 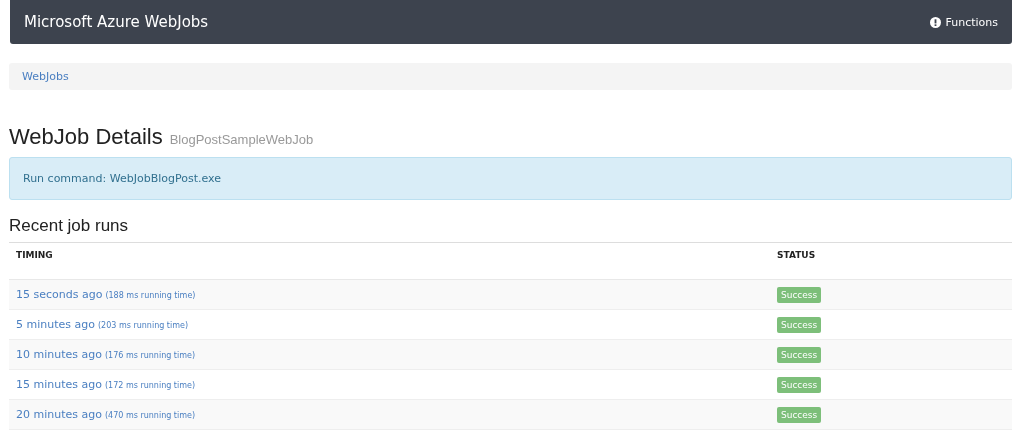 What do you see at coordinates (150, 295) in the screenshot?
I see `running-time-text: (188 ms running time)` at bounding box center [150, 295].